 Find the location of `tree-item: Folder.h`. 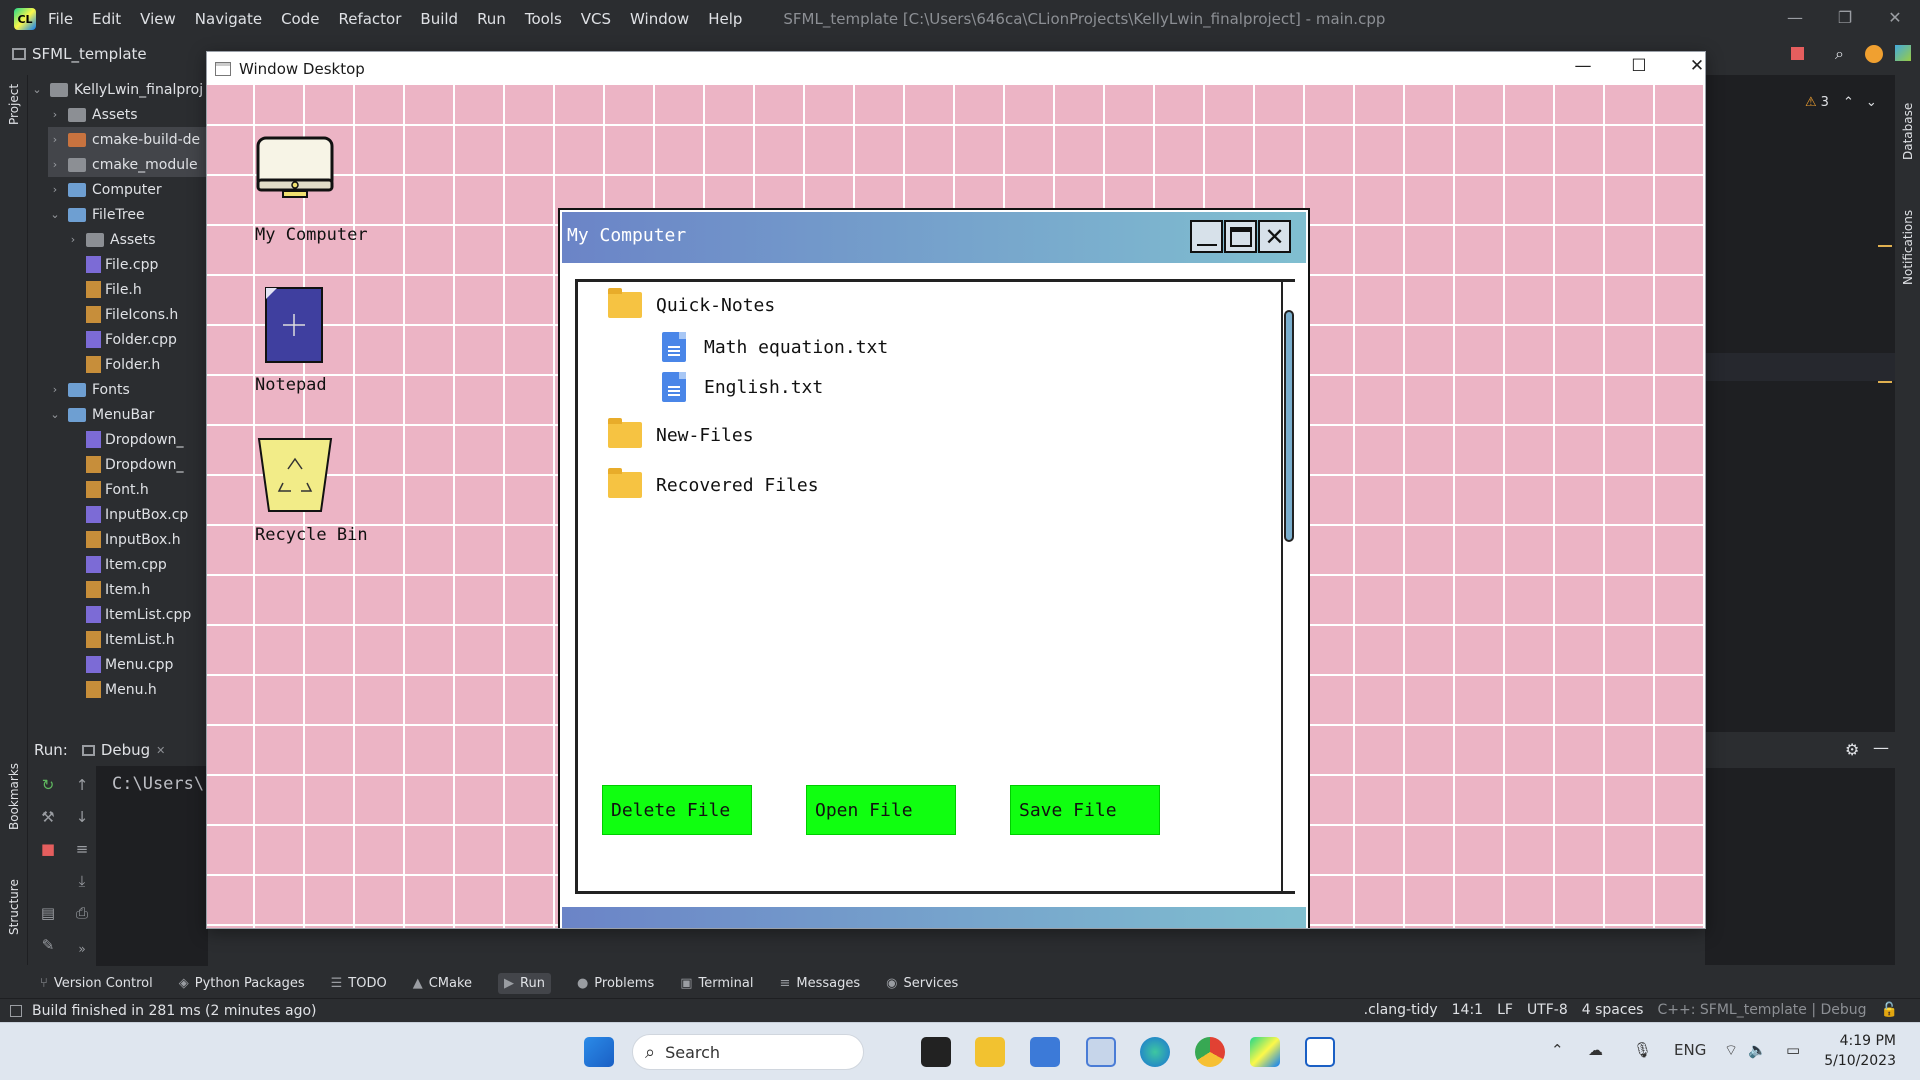

tree-item: Folder.h is located at coordinates (137, 364).